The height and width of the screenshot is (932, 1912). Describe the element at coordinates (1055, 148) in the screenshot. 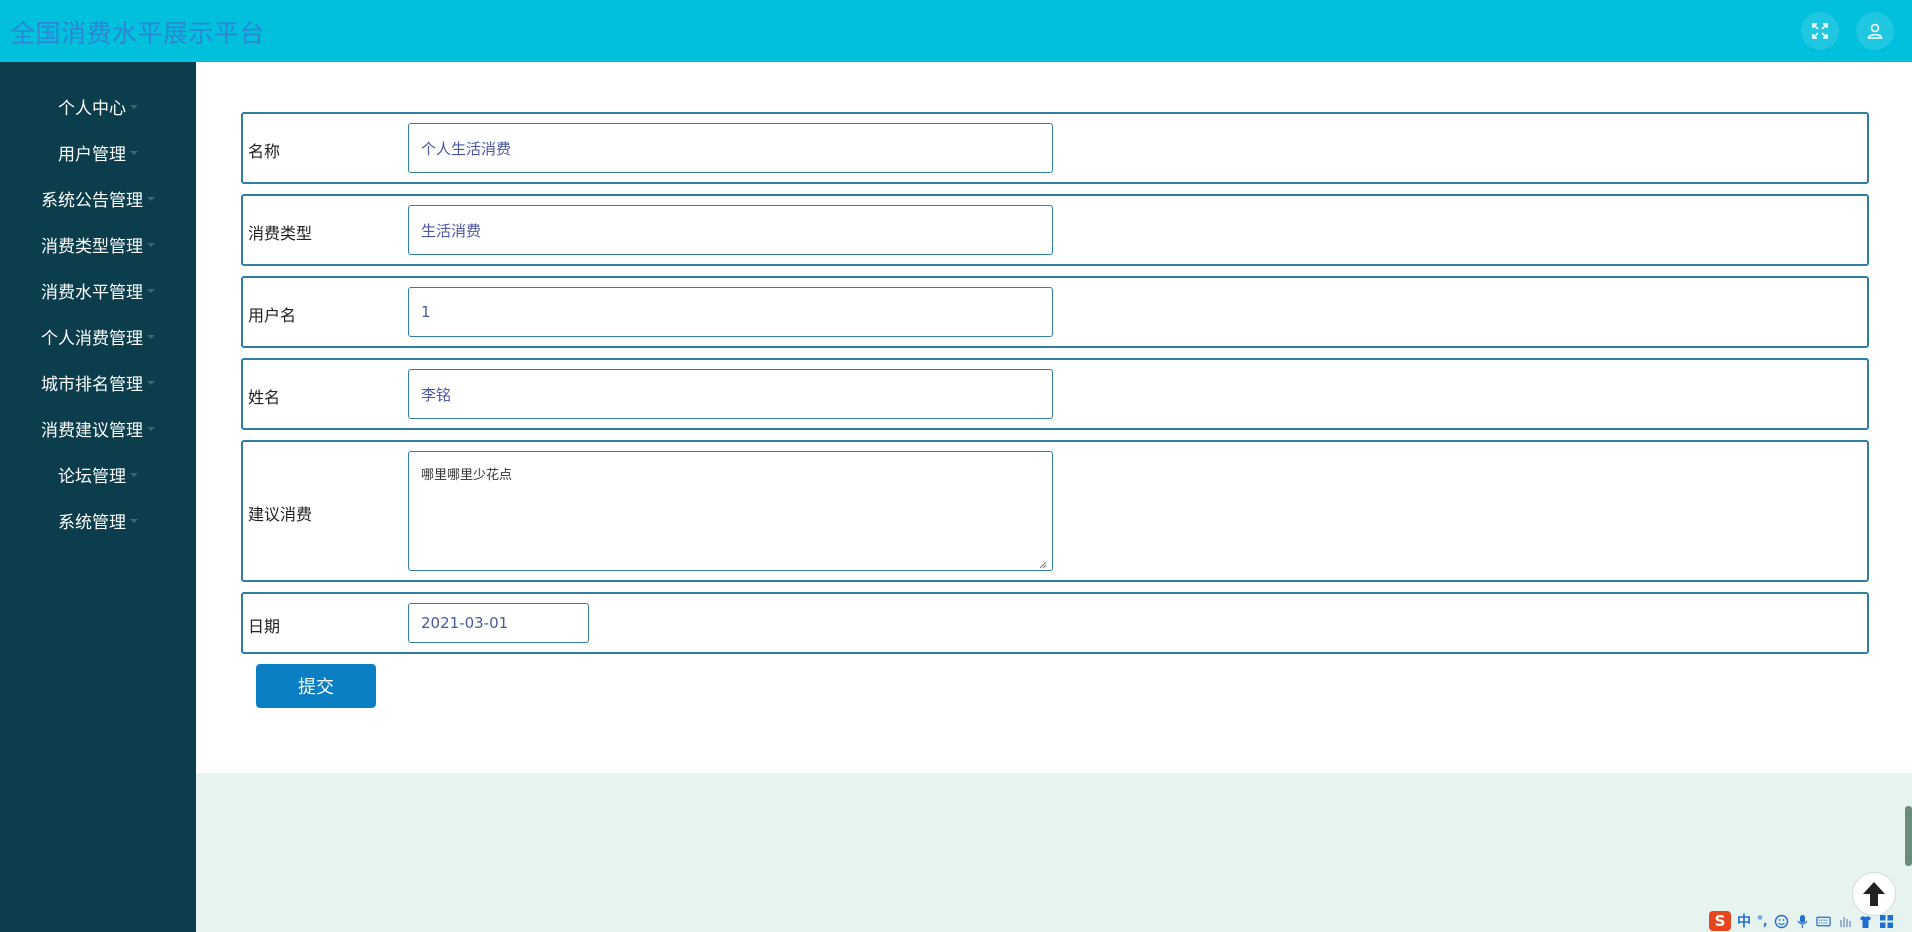

I see `form-row-name: 名称` at that location.